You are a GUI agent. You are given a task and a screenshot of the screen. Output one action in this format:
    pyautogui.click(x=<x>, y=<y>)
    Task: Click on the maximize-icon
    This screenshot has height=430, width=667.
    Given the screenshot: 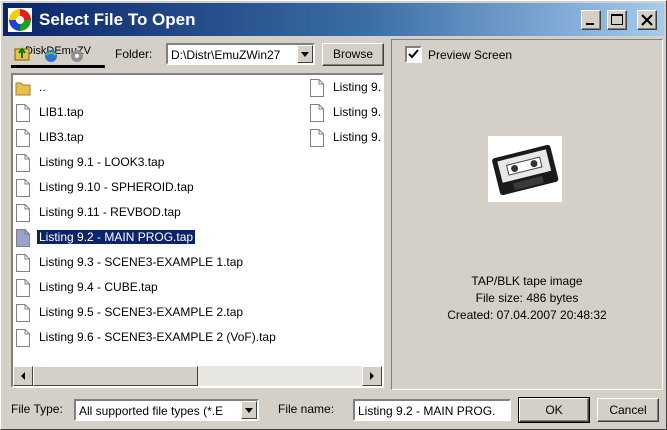 What is the action you would take?
    pyautogui.click(x=617, y=19)
    